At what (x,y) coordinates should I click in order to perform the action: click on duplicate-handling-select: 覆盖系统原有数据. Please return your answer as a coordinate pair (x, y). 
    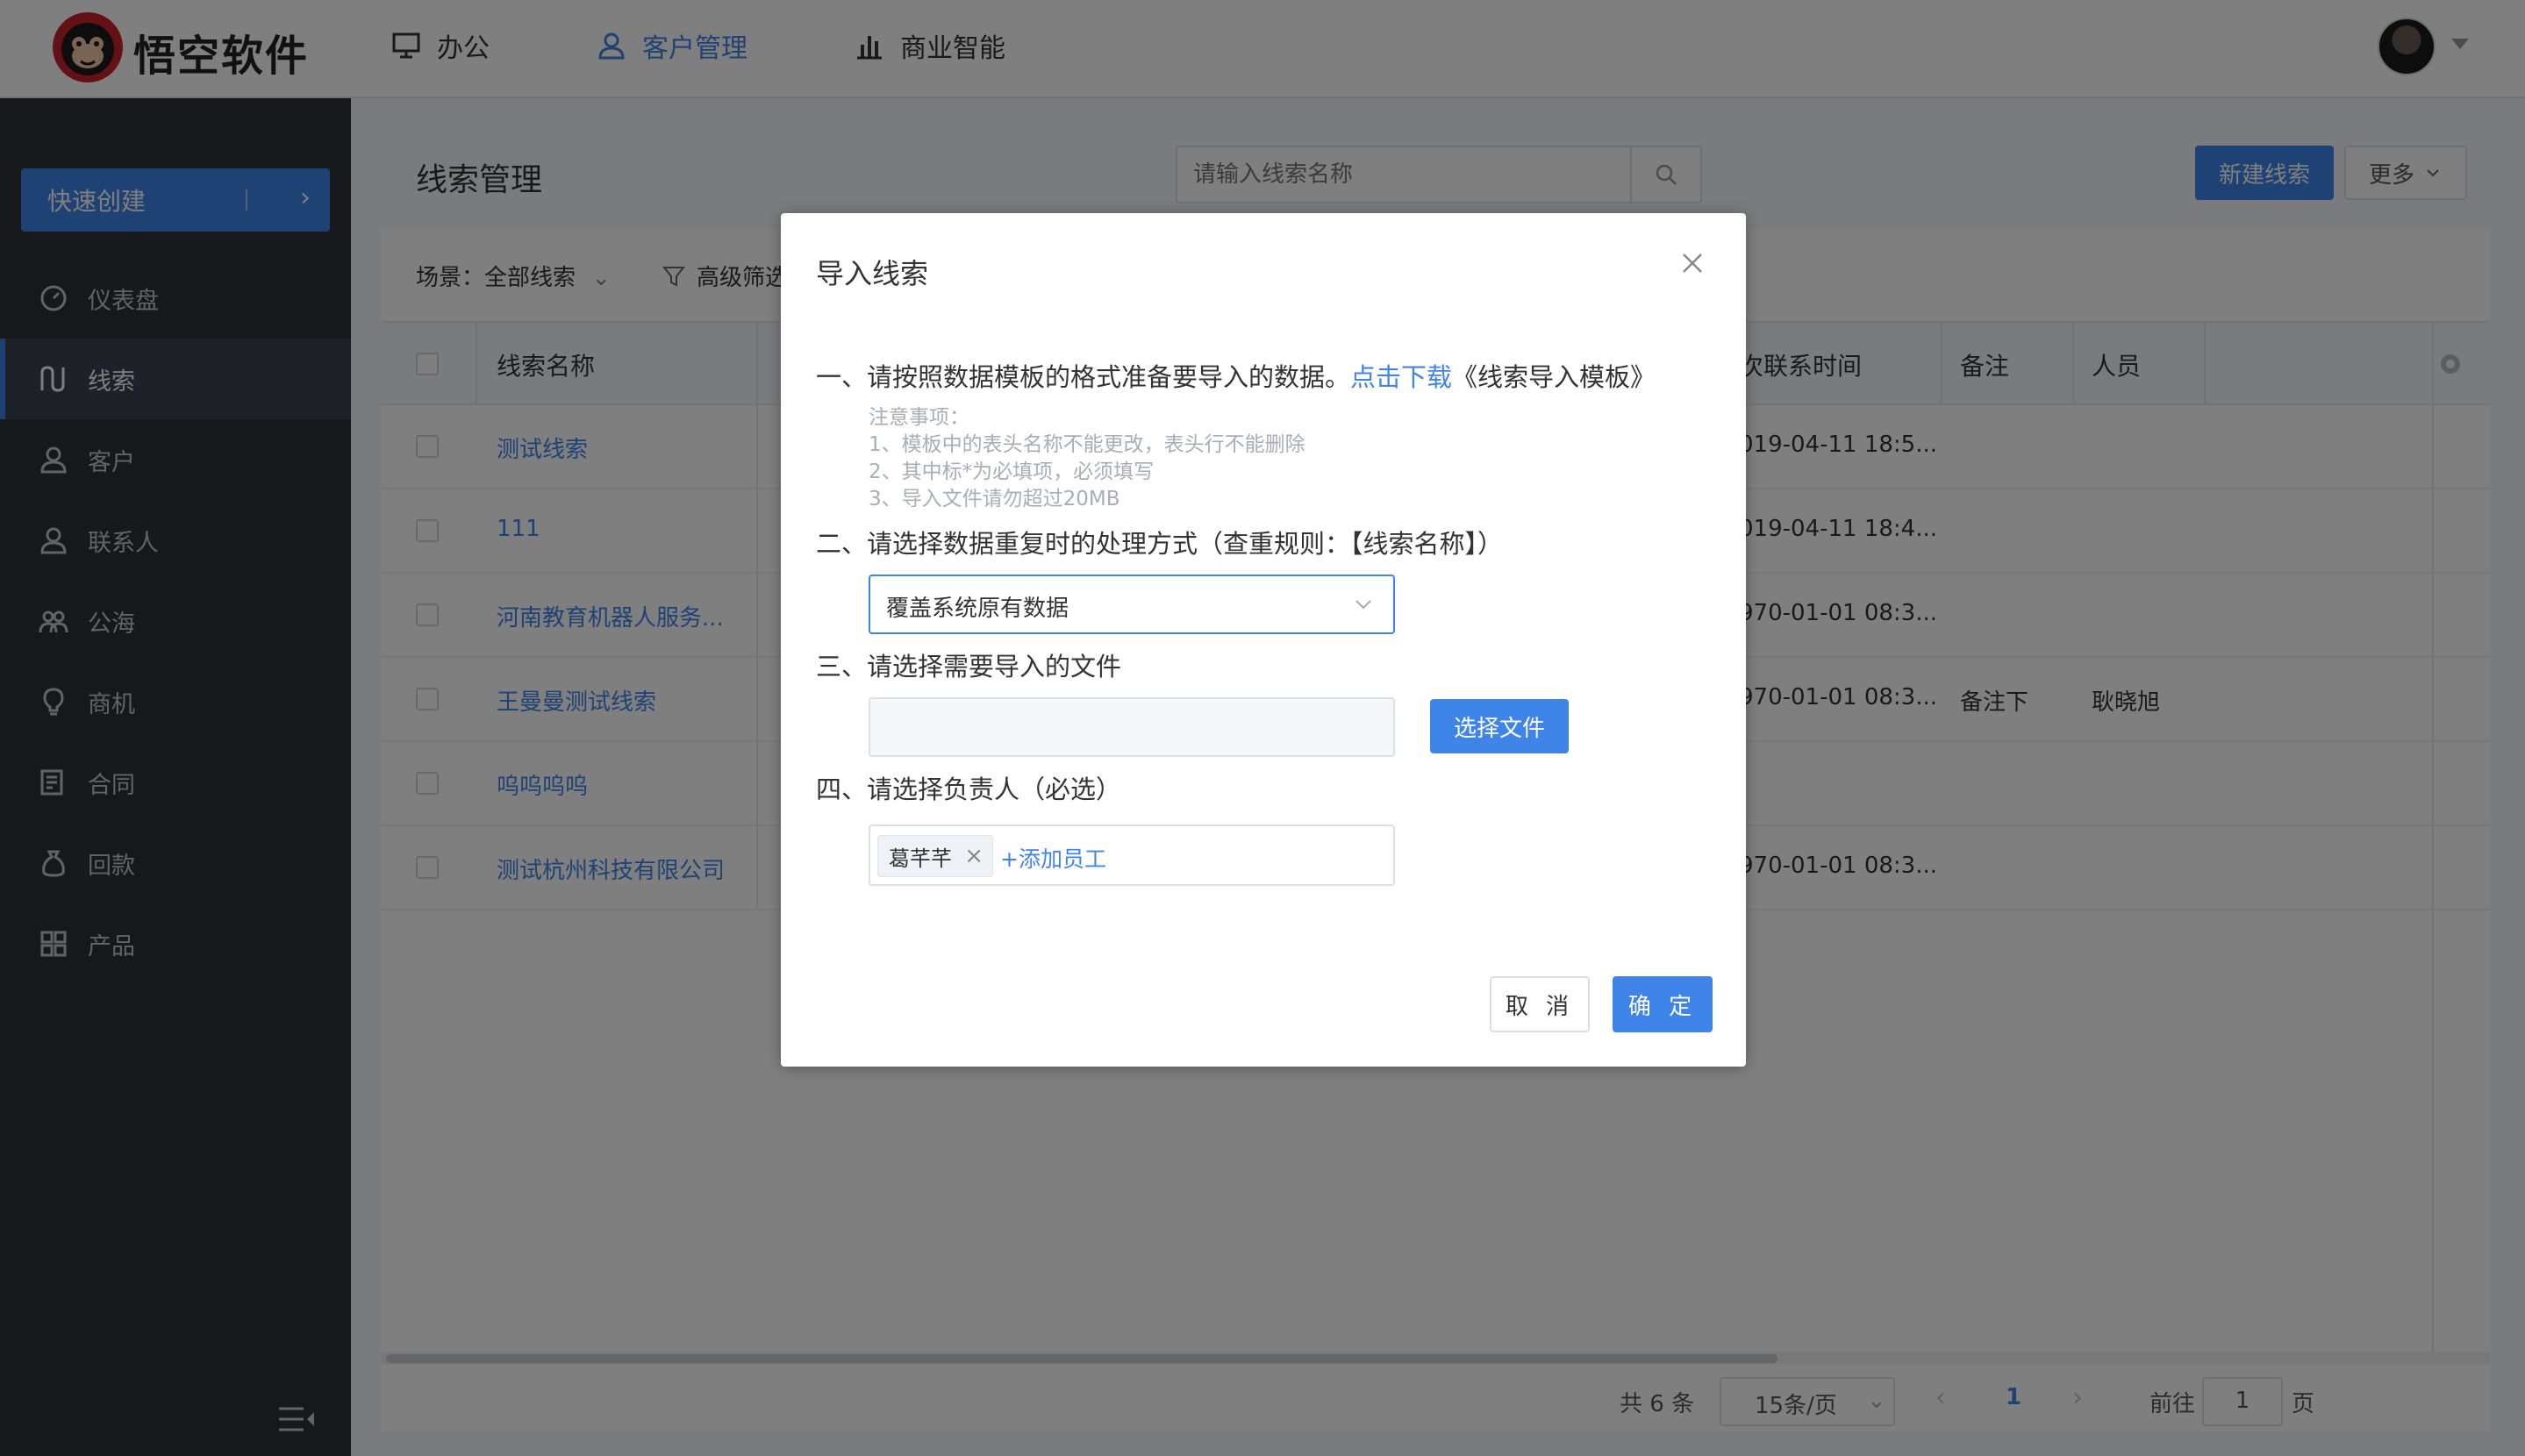
    Looking at the image, I should click on (1132, 604).